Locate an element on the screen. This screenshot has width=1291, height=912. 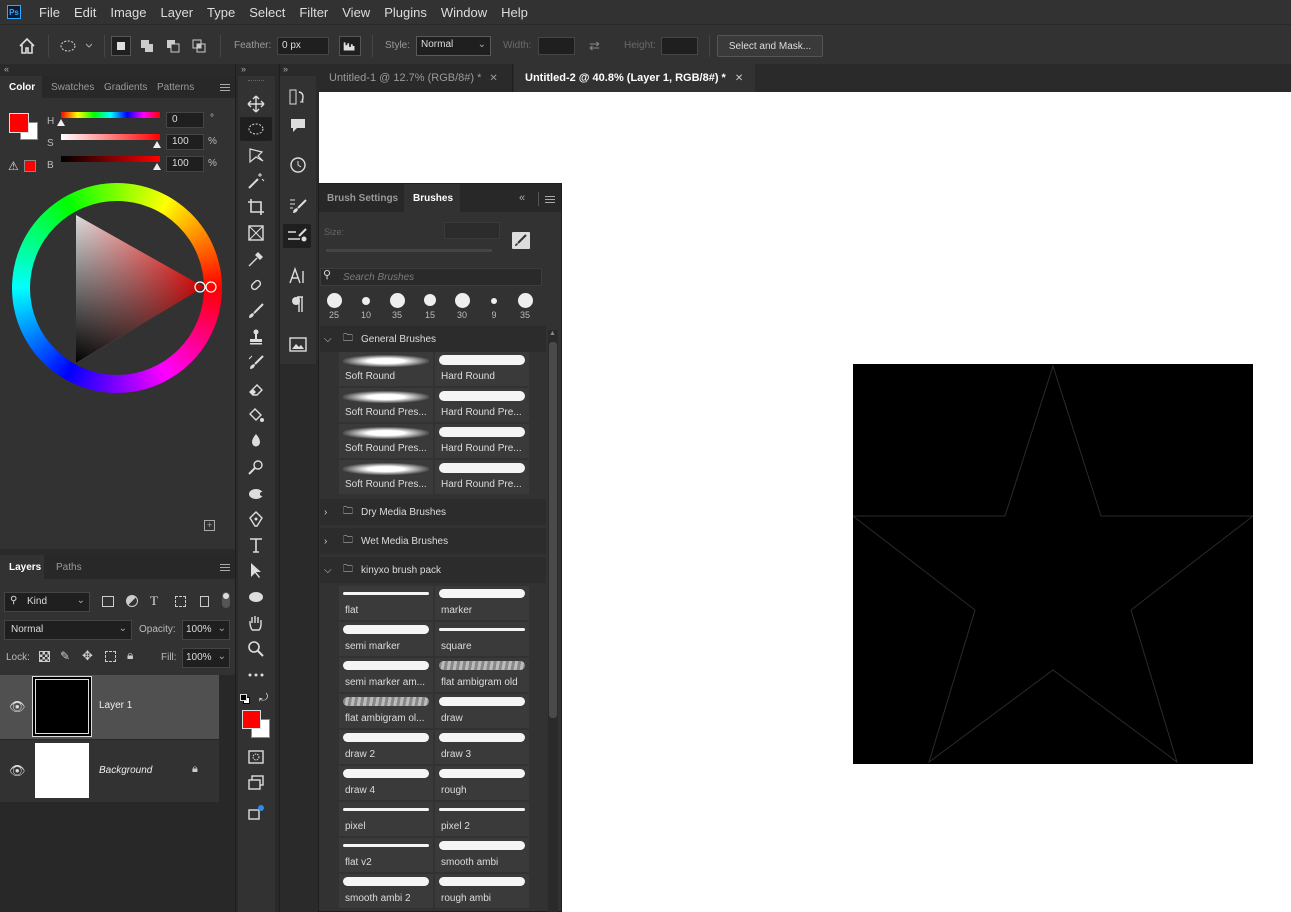
quick-mask-icon is located at coordinates (256, 757).